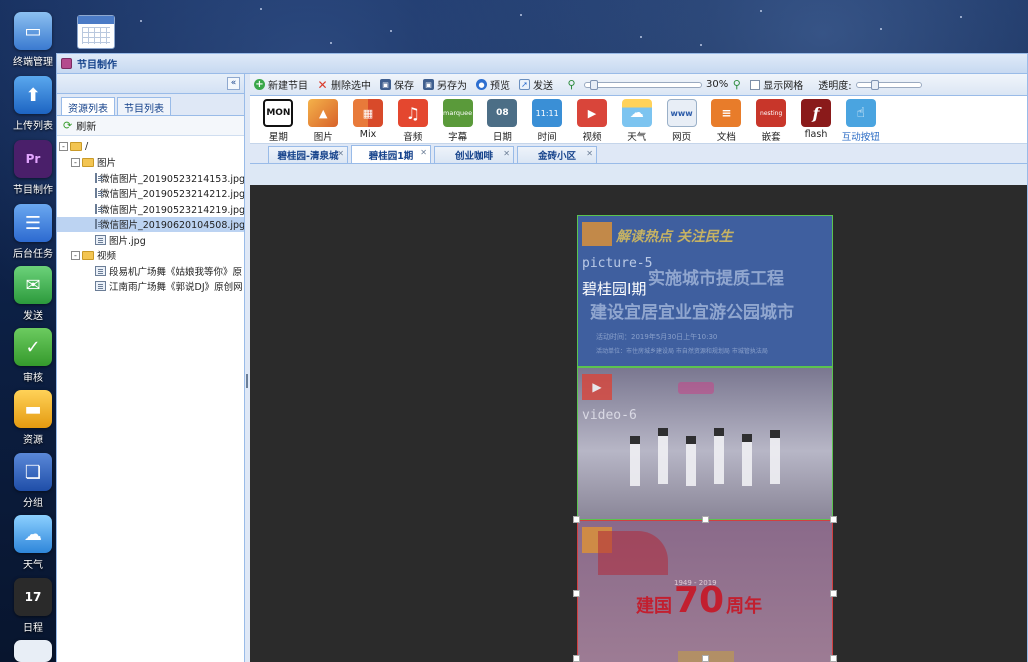 Image resolution: width=1028 pixels, height=662 pixels. What do you see at coordinates (594, 84) in the screenshot?
I see `zoom-slider-thumb` at bounding box center [594, 84].